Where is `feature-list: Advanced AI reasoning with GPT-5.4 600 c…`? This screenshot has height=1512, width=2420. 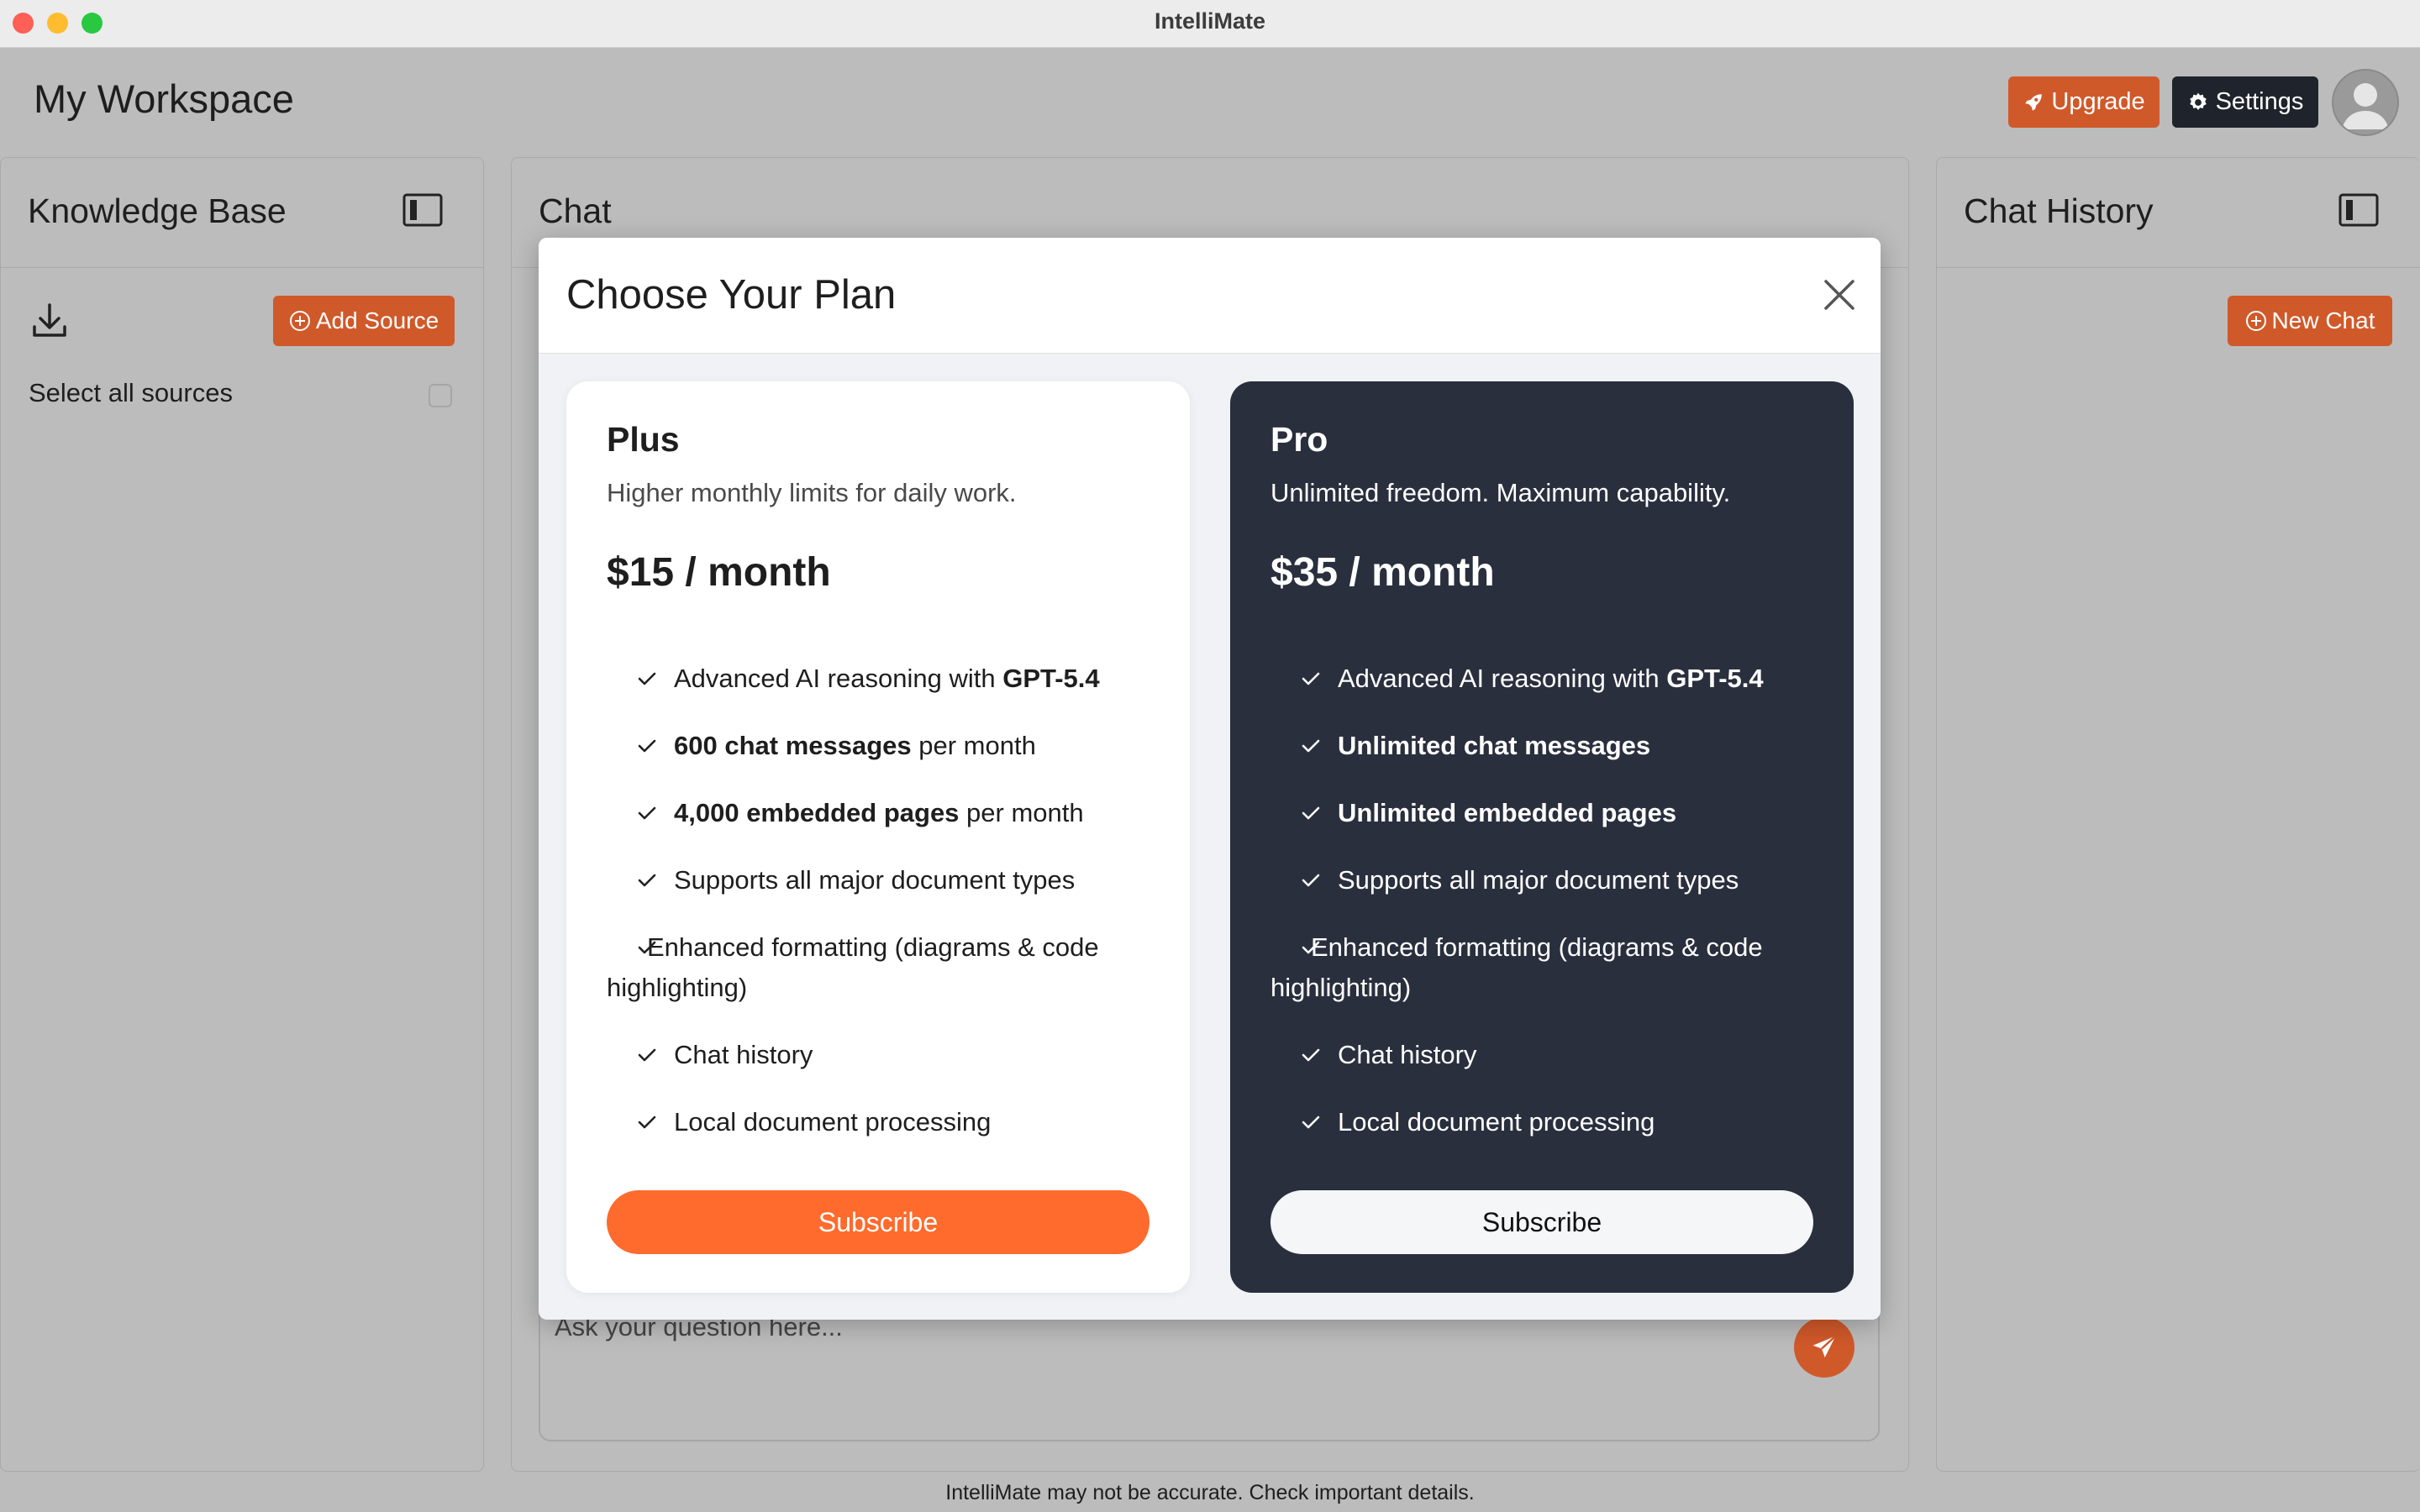
feature-list: Advanced AI reasoning with GPT-5.4 600 c… is located at coordinates (881, 914).